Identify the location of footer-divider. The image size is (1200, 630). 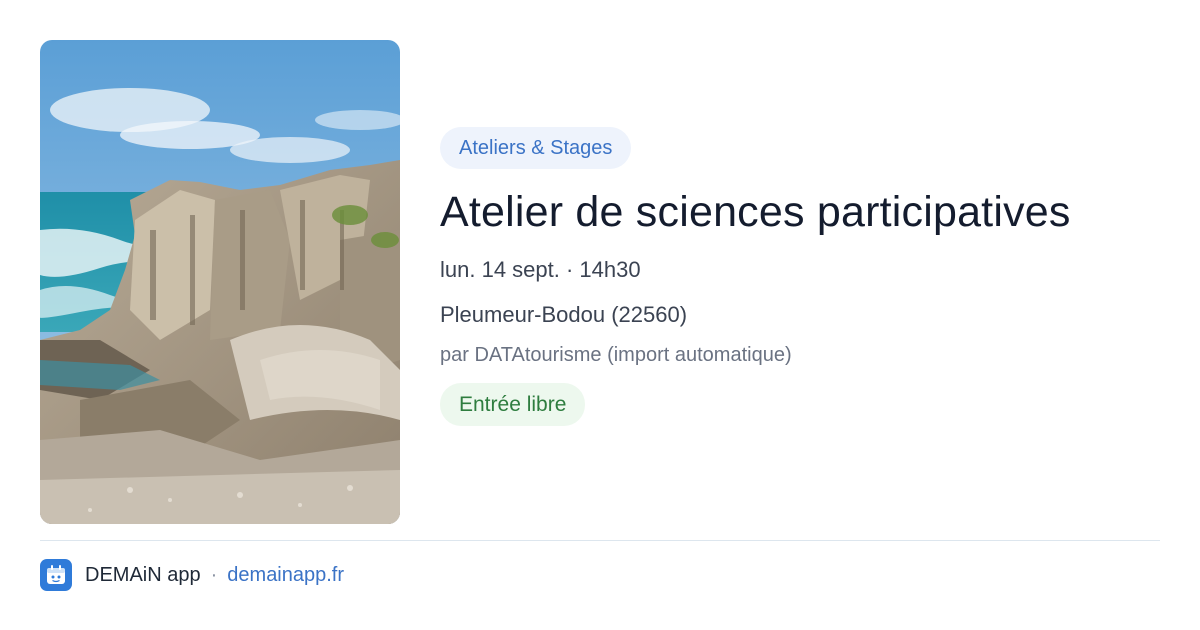
(600, 540).